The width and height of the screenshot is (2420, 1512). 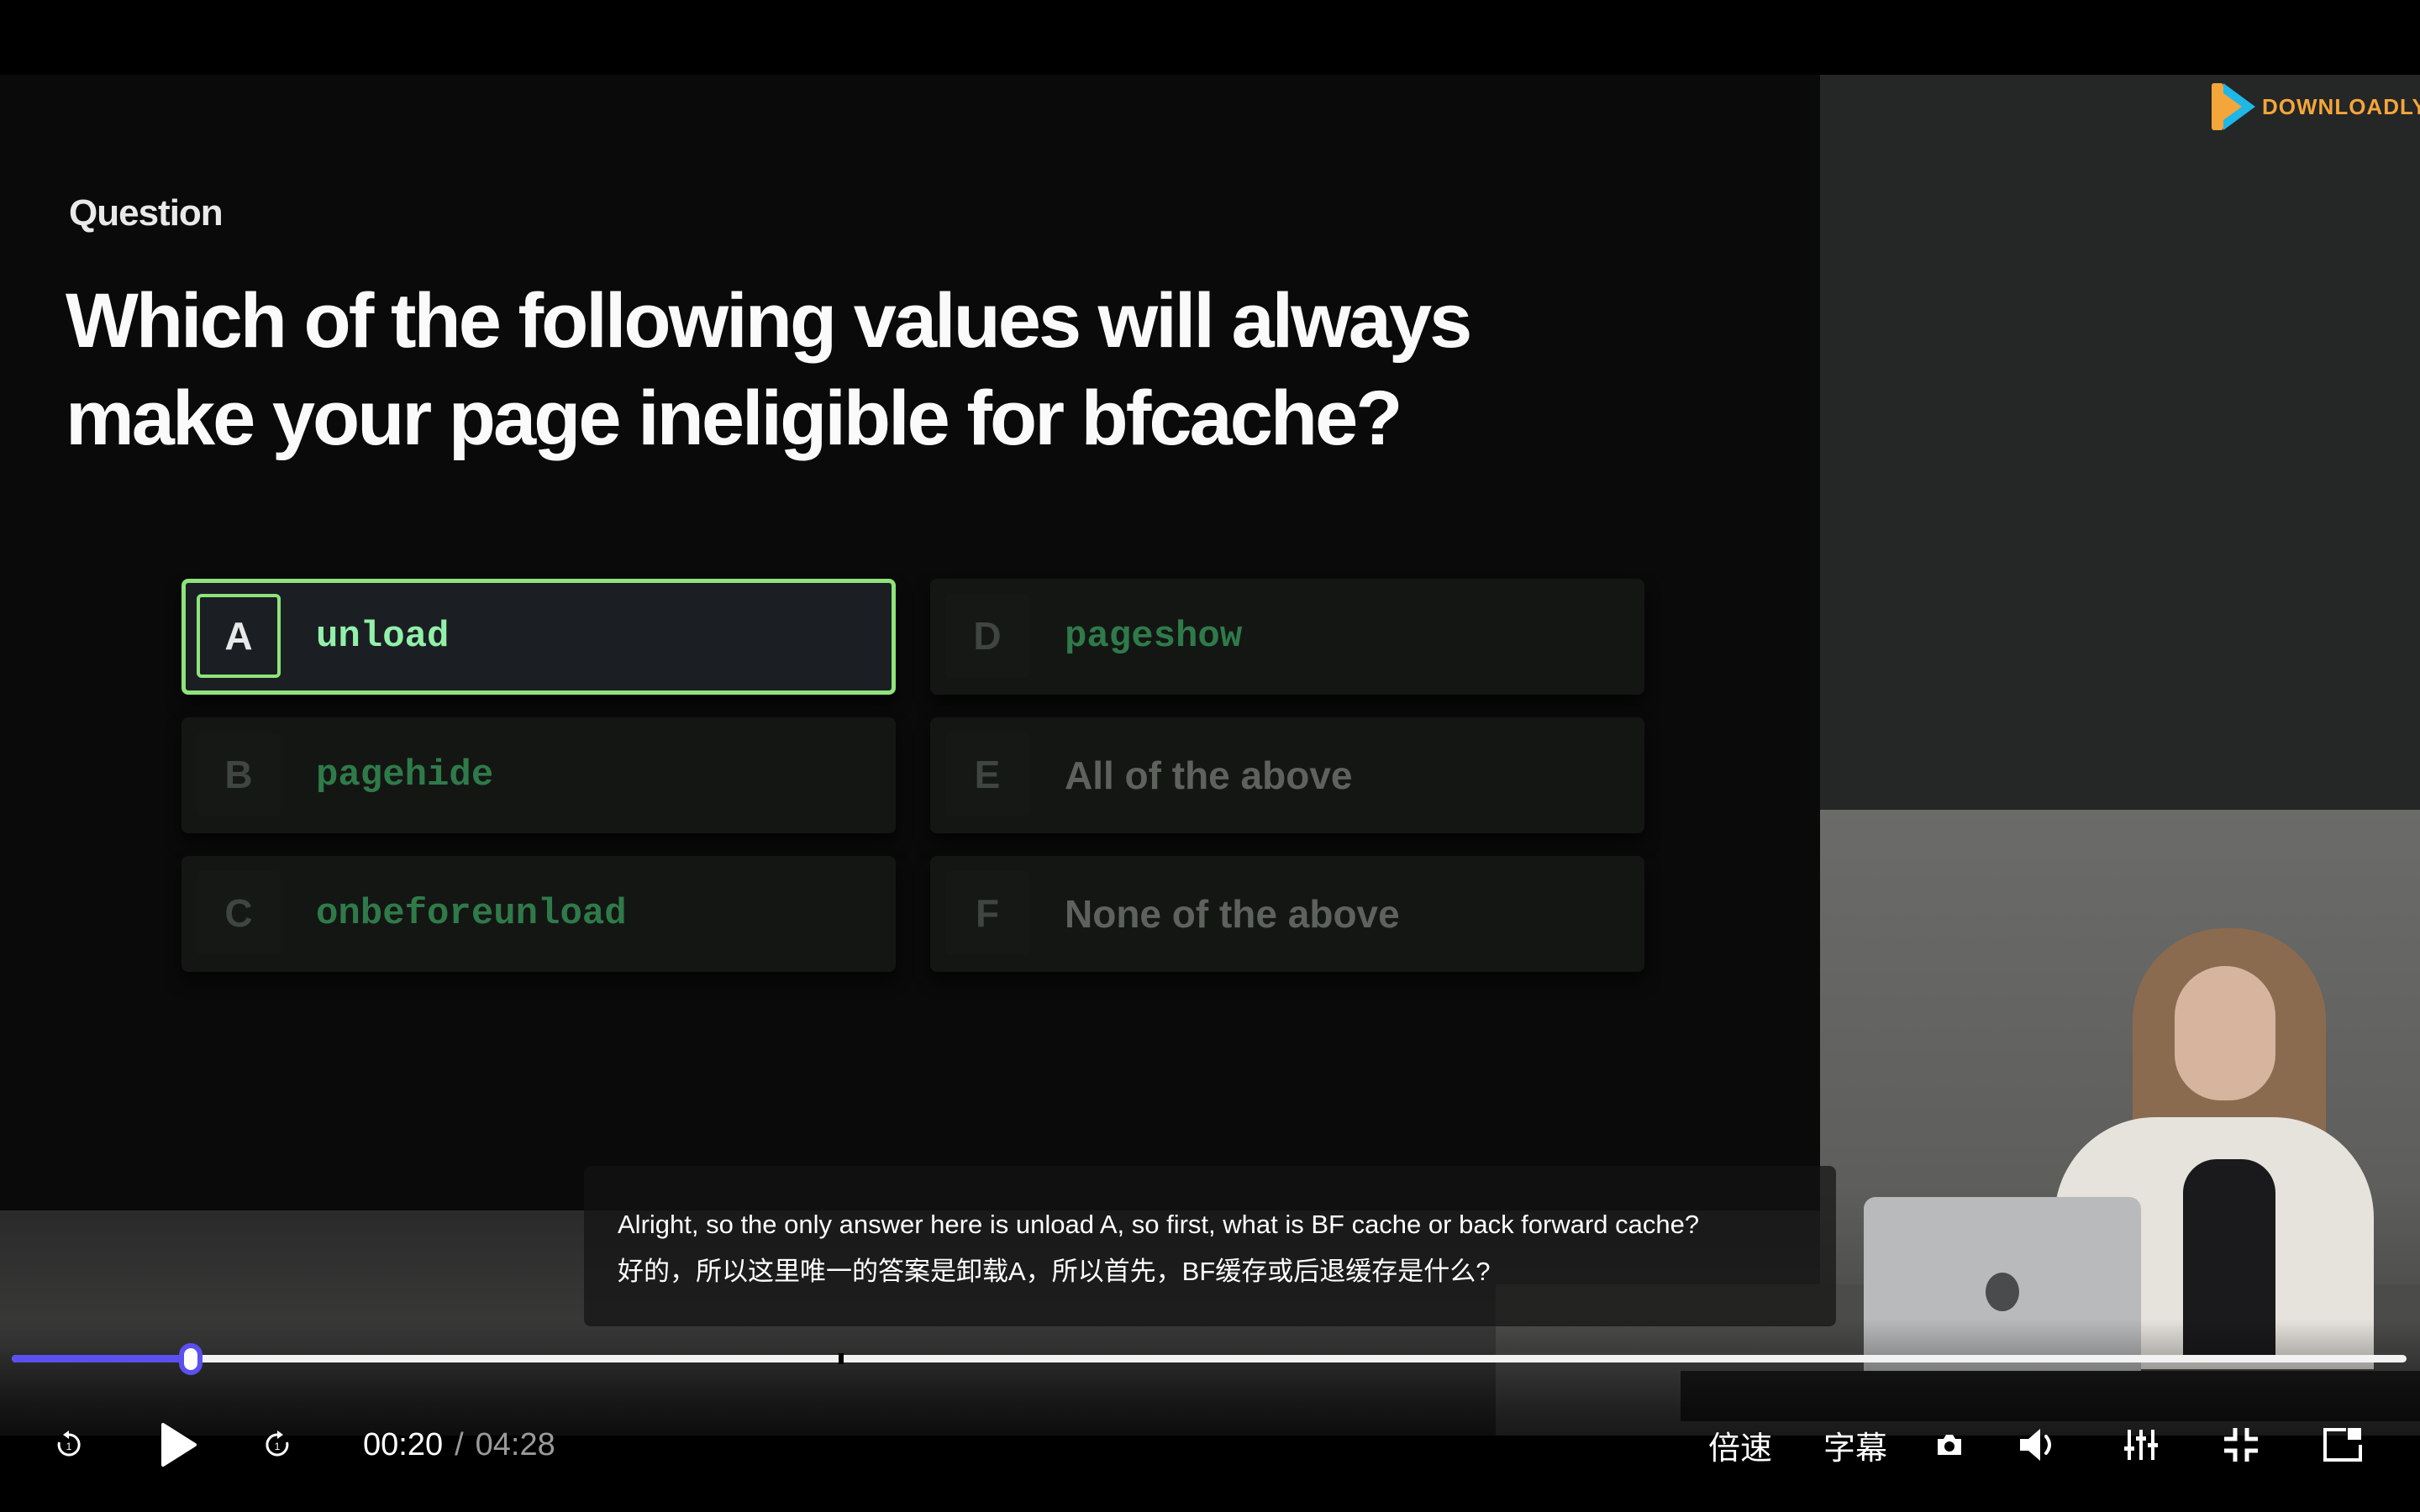 I want to click on volume-button, so click(x=2040, y=1445).